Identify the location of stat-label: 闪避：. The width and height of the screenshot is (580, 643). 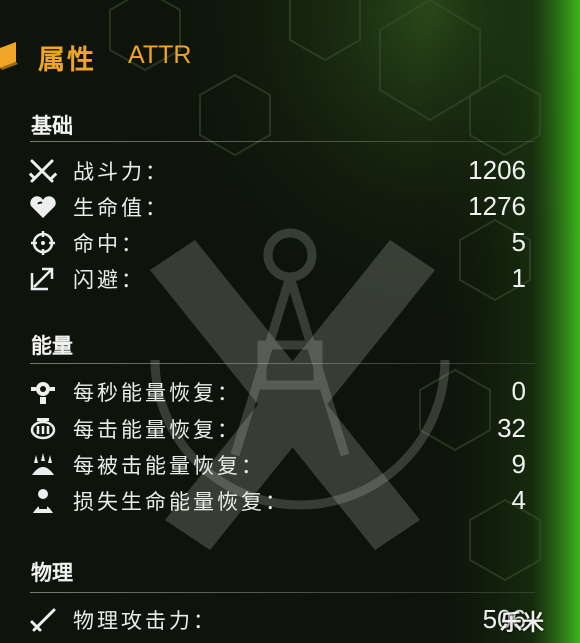
(109, 280).